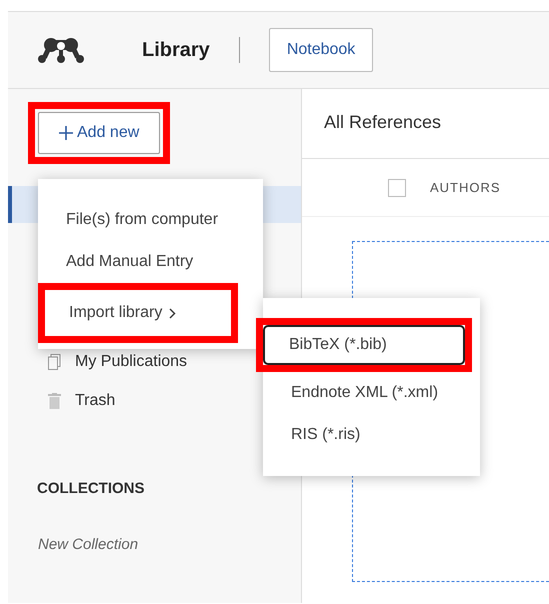  What do you see at coordinates (91, 489) in the screenshot?
I see `section-heading: COLLECTIONS` at bounding box center [91, 489].